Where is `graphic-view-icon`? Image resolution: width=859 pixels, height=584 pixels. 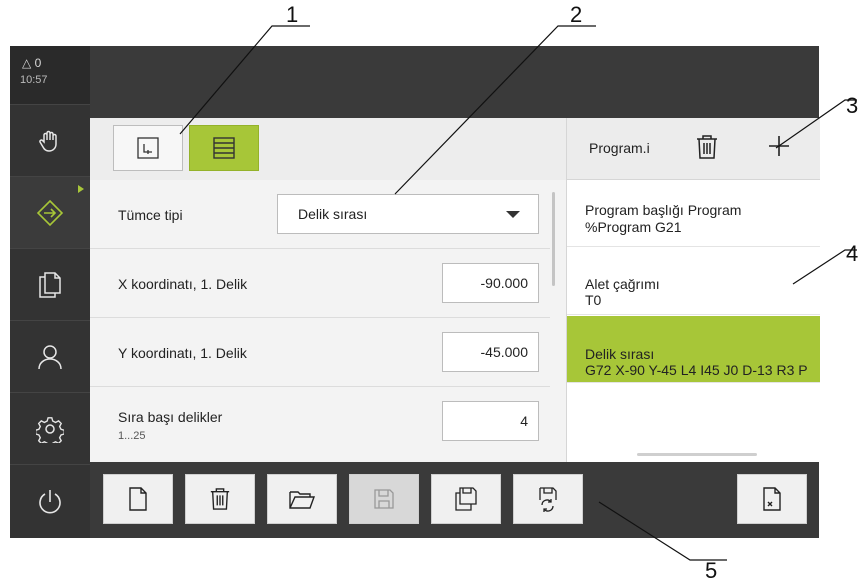
graphic-view-icon is located at coordinates (148, 148).